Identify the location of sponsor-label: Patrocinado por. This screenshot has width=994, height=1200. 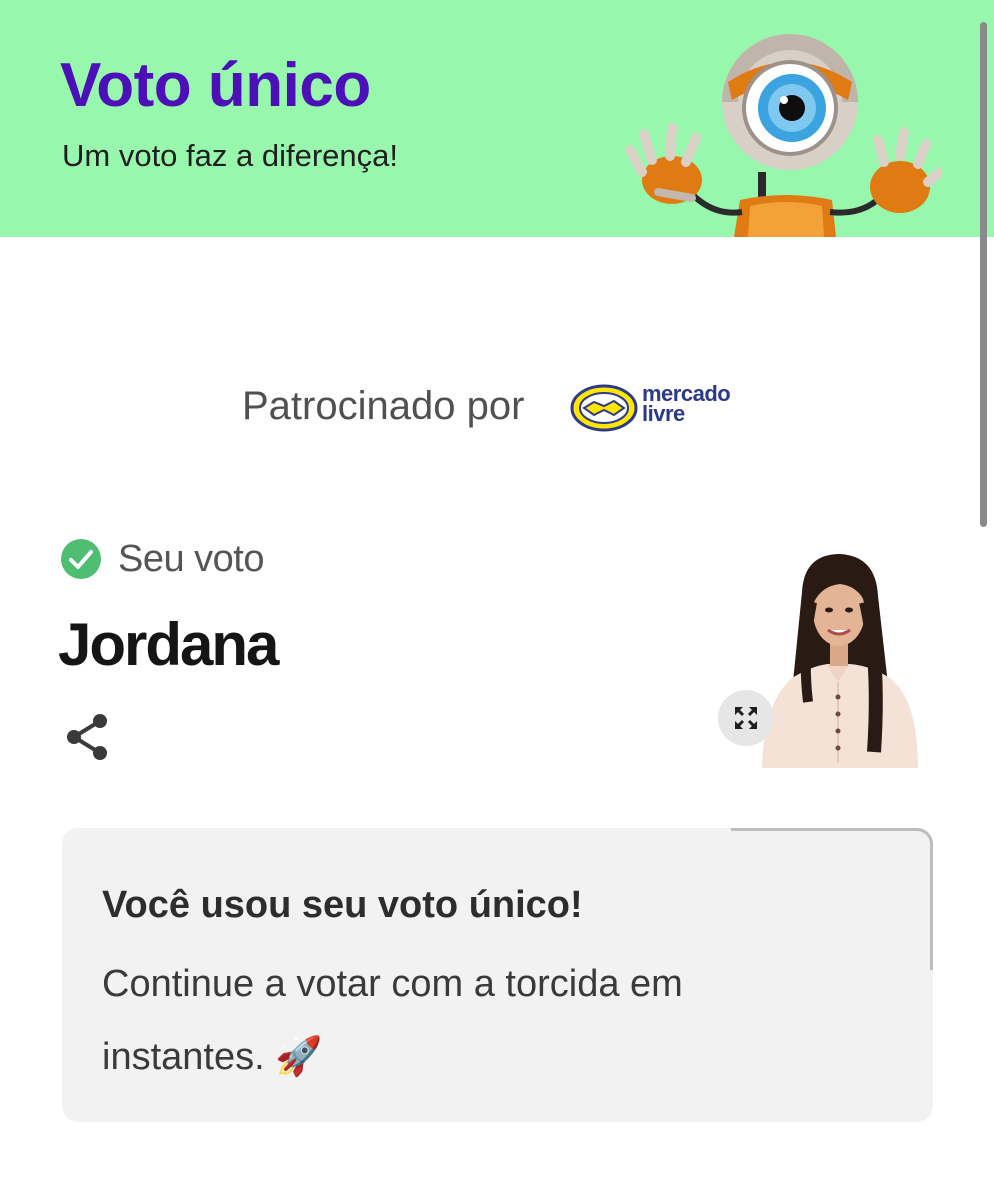
(383, 406).